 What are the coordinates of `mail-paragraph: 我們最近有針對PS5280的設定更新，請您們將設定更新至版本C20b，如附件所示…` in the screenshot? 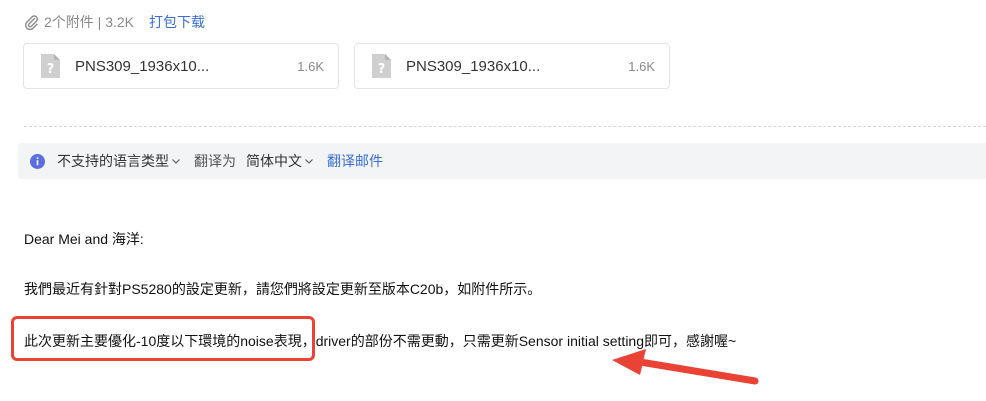 It's located at (283, 289).